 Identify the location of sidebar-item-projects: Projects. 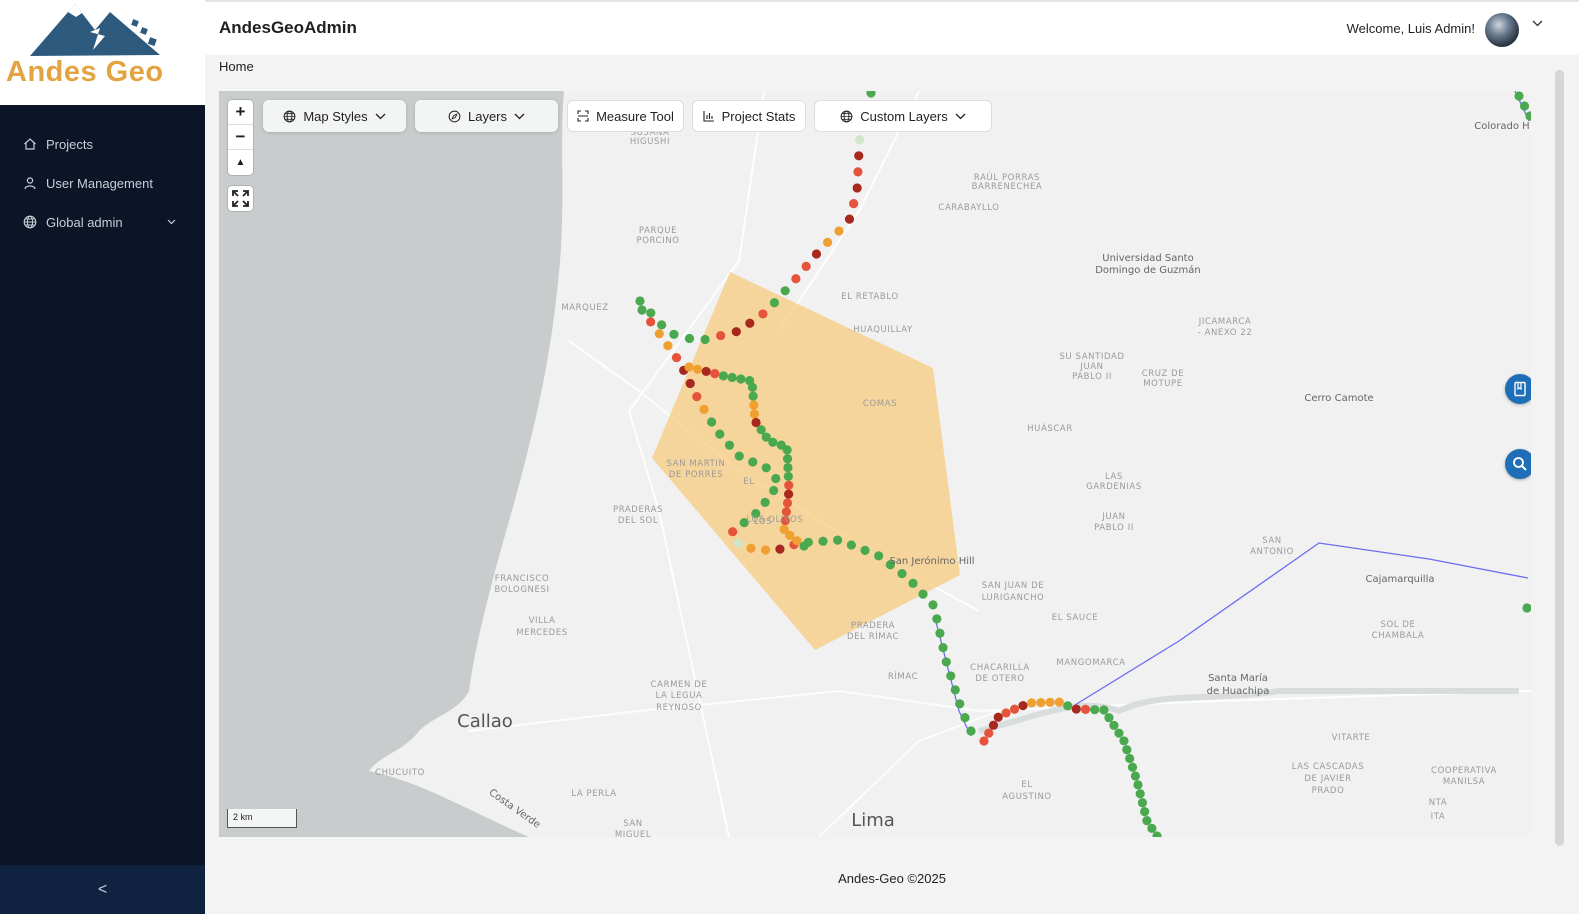
(102, 144).